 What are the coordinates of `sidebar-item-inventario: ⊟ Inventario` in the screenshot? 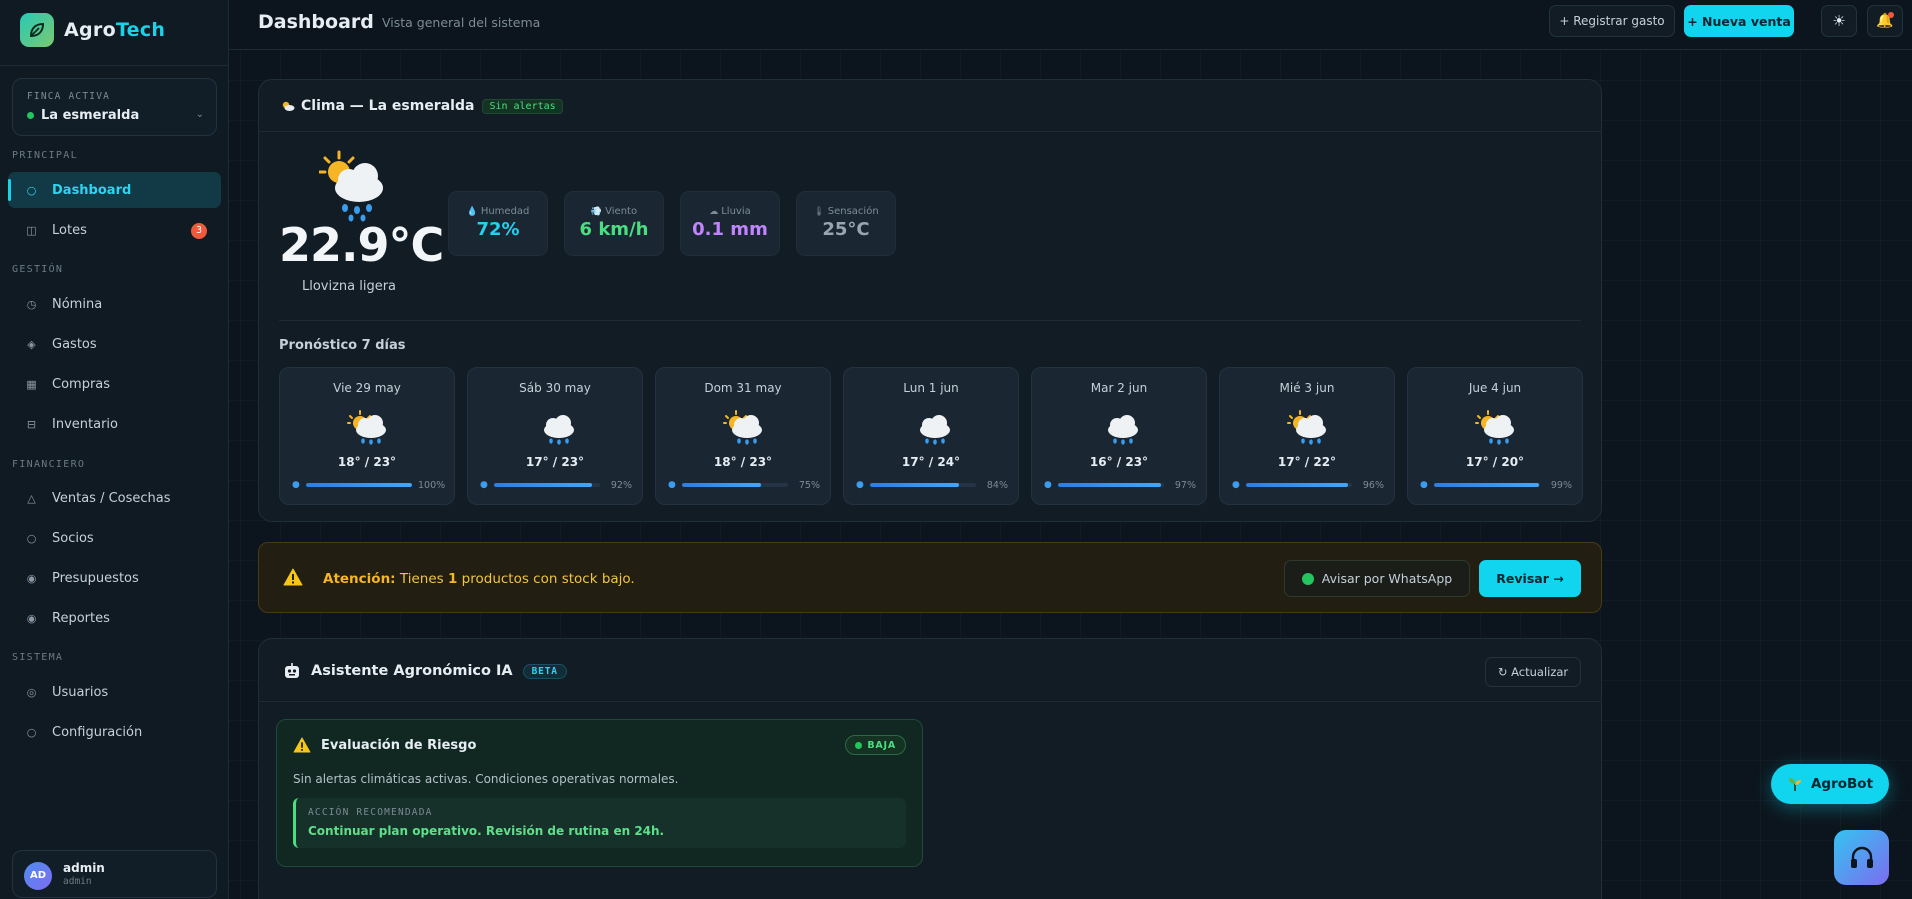 It's located at (114, 424).